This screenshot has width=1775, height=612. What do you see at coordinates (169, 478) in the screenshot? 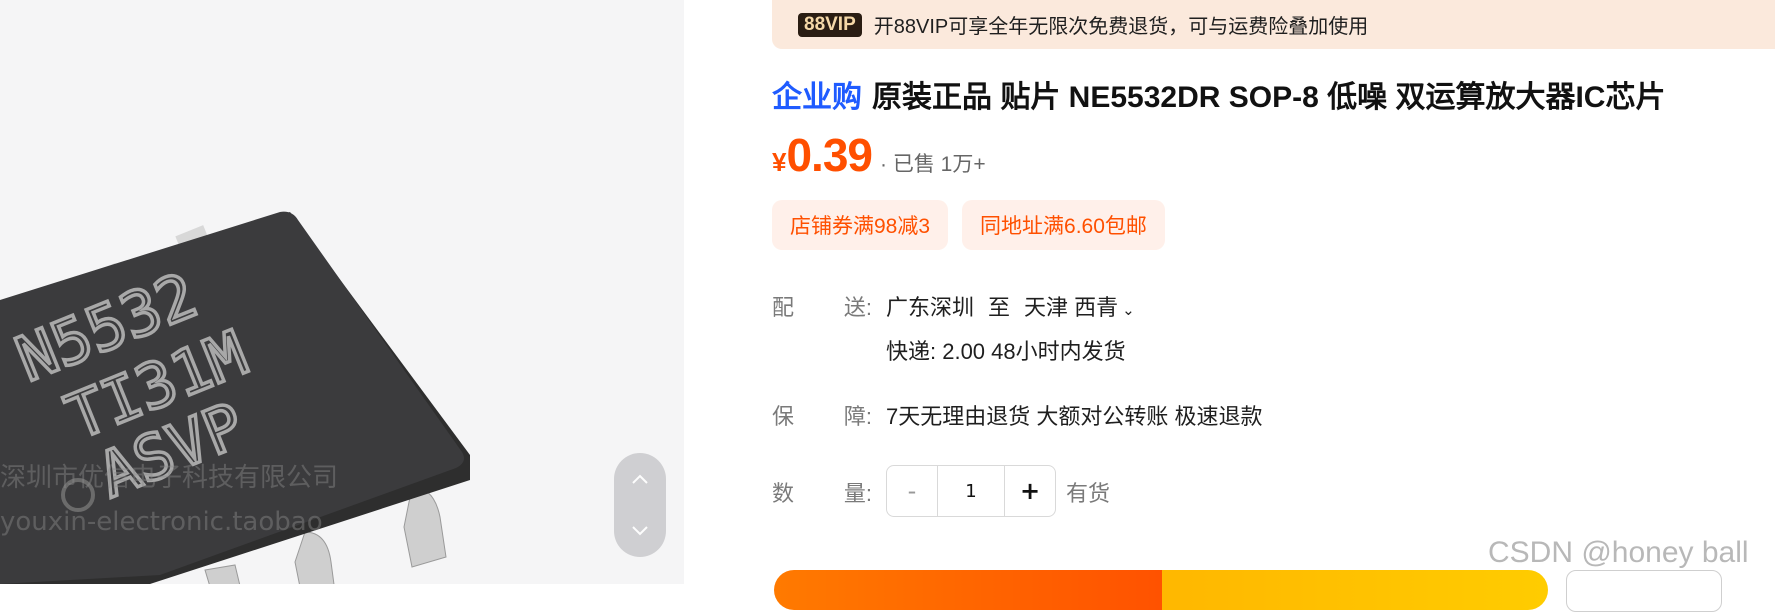
I see `image-watermark-cn: 深圳市优信电子科技有限公司` at bounding box center [169, 478].